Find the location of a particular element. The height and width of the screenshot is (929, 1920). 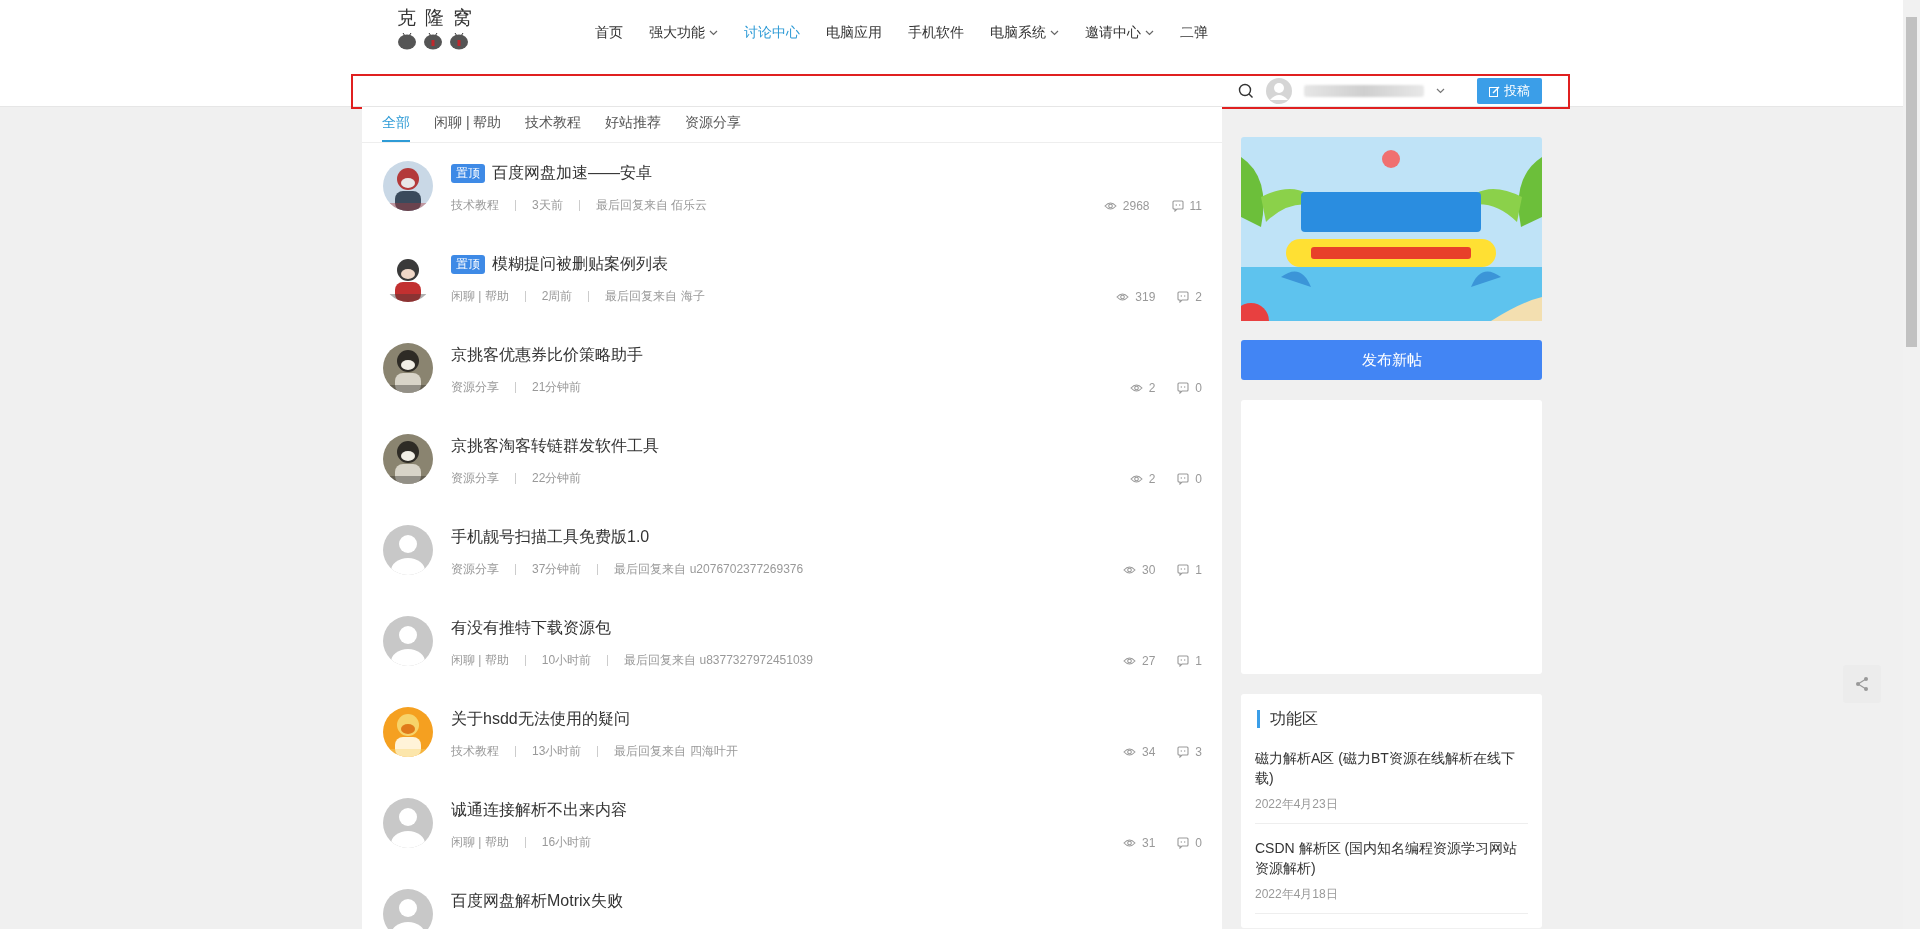

thread-title: 有没有推特下载资源包 is located at coordinates (531, 628).